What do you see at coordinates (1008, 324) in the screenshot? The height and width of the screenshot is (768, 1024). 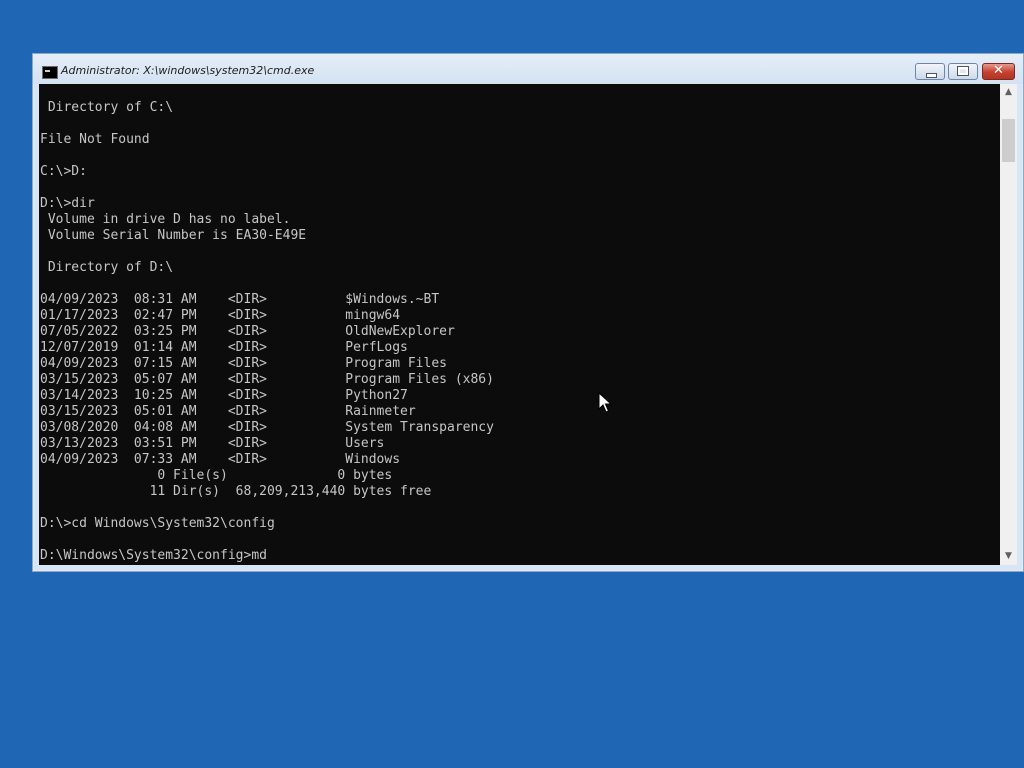 I see `vertical-scrollbar: ▲ ▼` at bounding box center [1008, 324].